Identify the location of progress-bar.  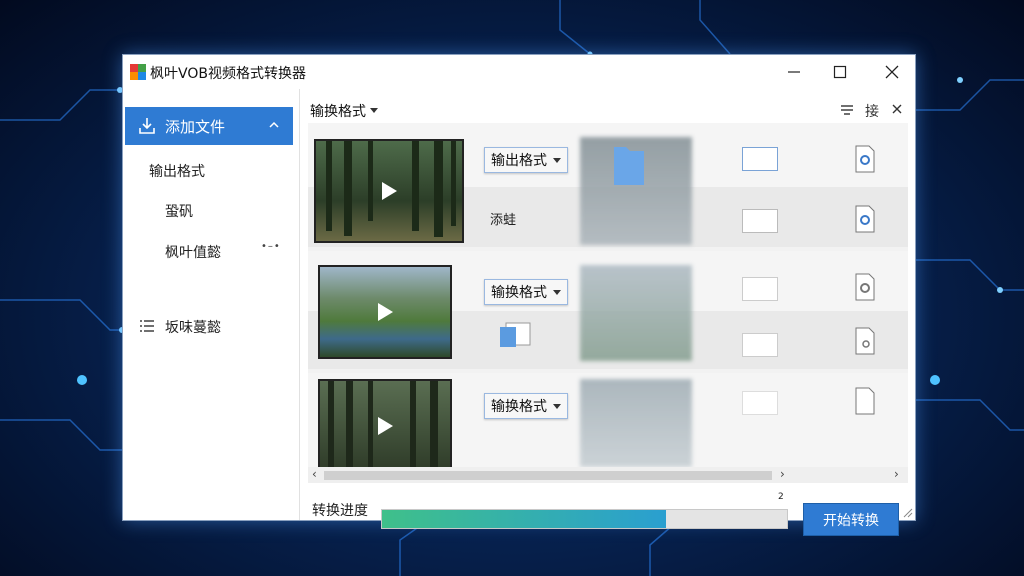
(584, 519).